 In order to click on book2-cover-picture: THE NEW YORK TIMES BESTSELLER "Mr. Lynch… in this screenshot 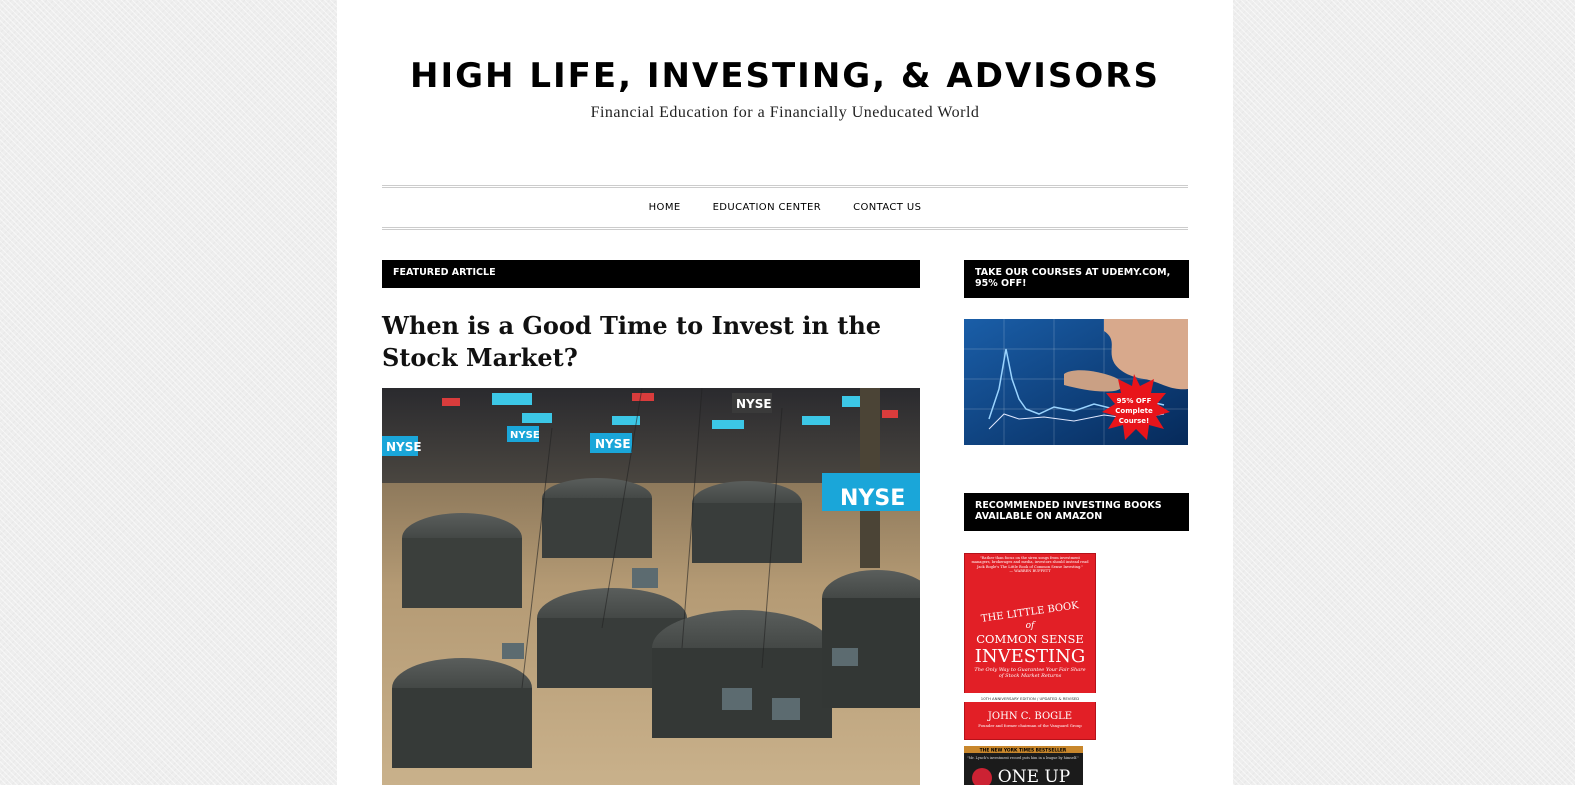, I will do `click(1023, 765)`.